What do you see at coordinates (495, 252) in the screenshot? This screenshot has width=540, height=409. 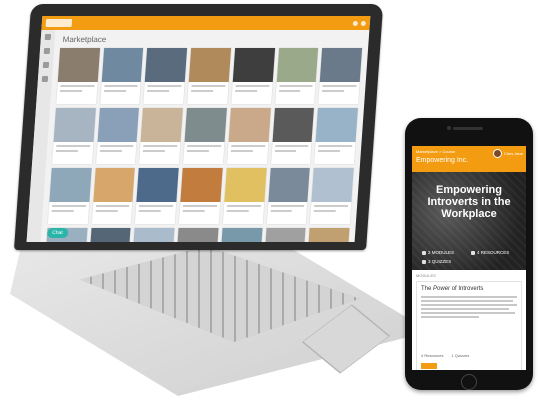 I see `stat-resources: 4 RESOURCES` at bounding box center [495, 252].